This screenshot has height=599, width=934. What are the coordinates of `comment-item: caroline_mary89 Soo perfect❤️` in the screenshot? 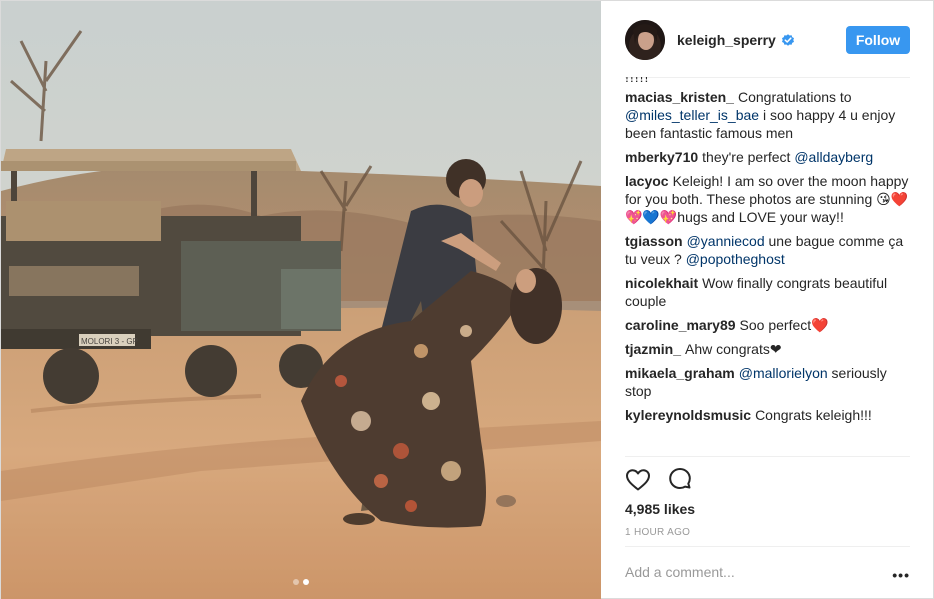 It's located at (767, 325).